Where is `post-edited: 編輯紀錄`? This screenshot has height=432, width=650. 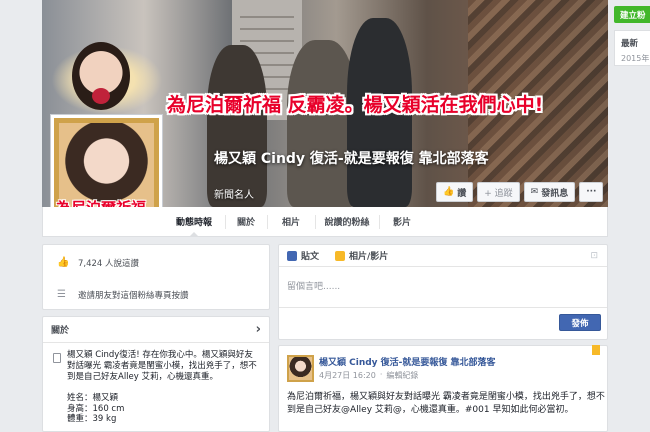
post-edited: 編輯紀錄 is located at coordinates (402, 375).